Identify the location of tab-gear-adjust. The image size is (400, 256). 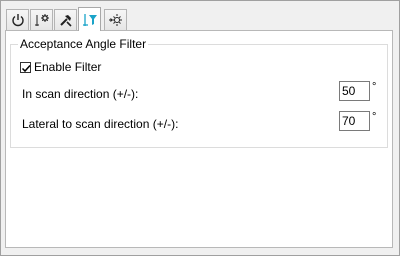
(41, 19).